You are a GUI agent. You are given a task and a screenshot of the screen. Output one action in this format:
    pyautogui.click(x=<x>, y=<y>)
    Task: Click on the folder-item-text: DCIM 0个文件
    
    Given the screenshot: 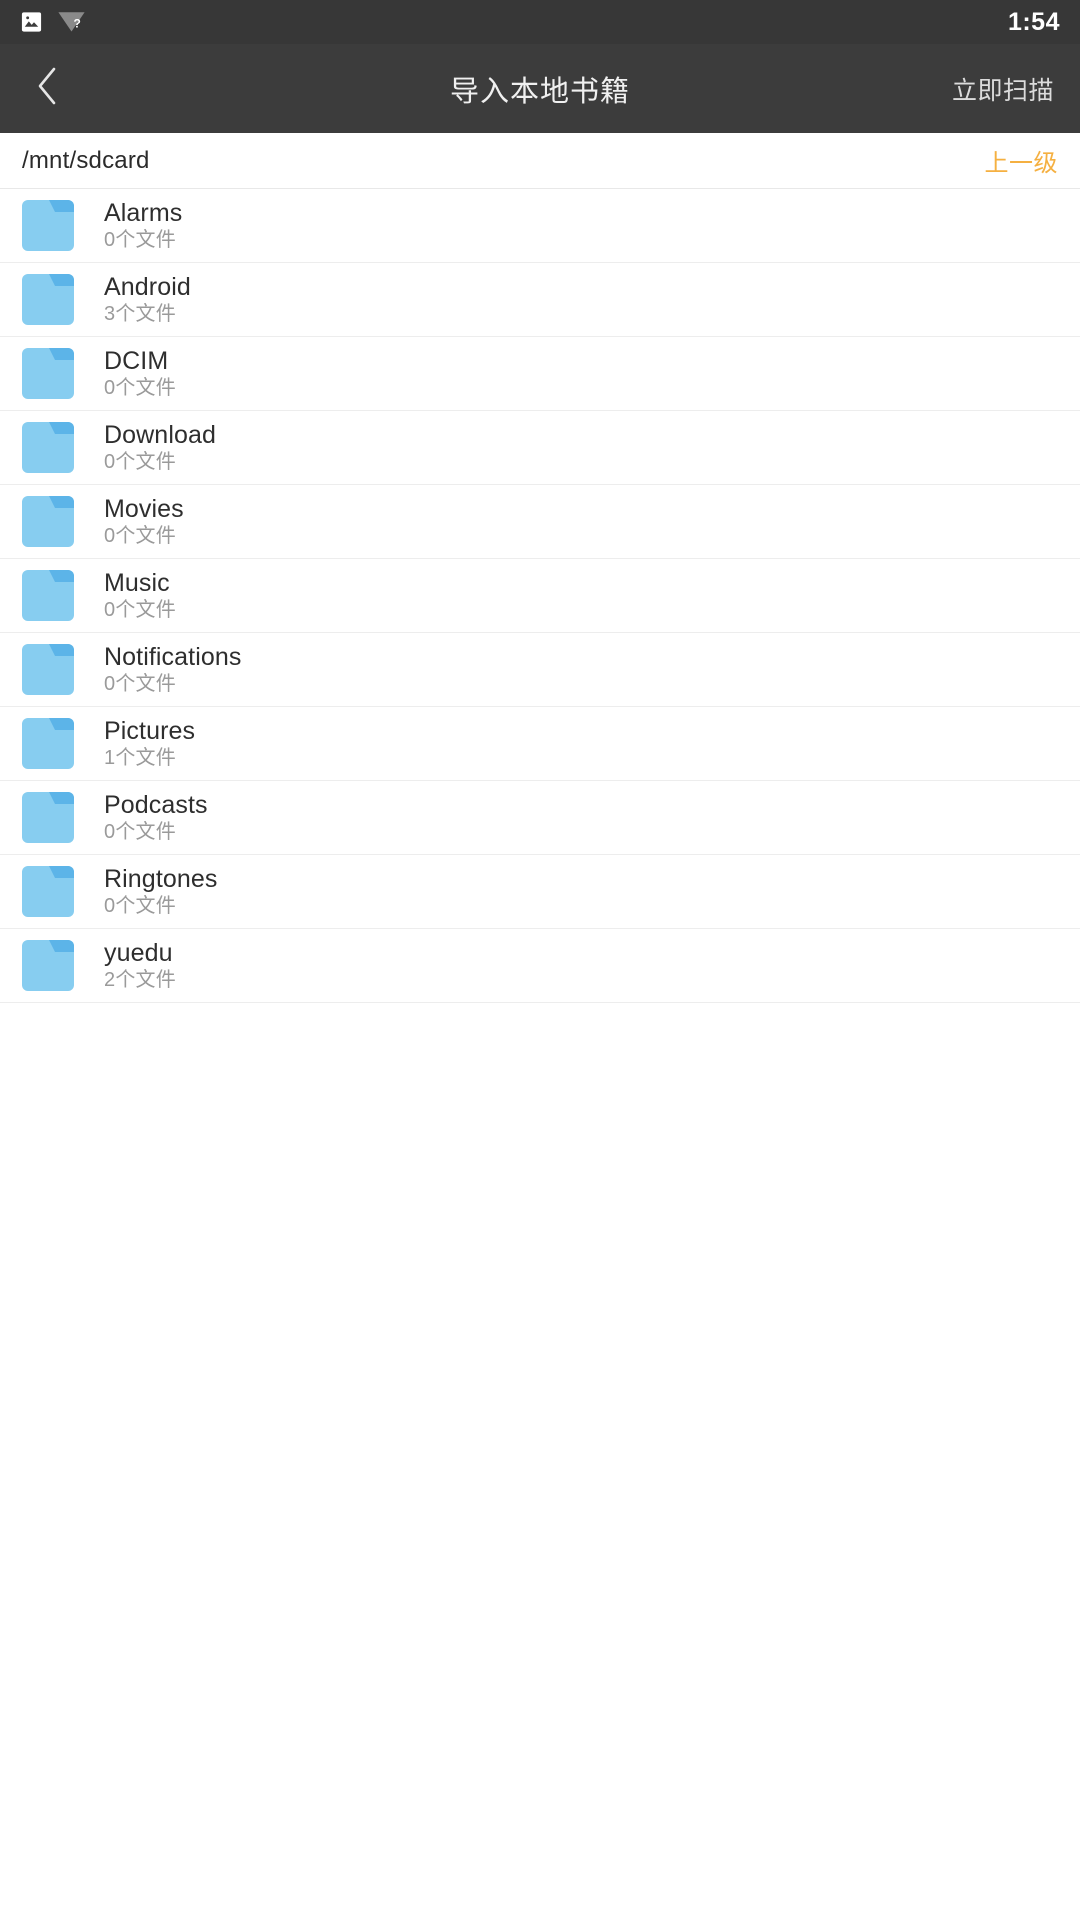 What is the action you would take?
    pyautogui.click(x=140, y=373)
    